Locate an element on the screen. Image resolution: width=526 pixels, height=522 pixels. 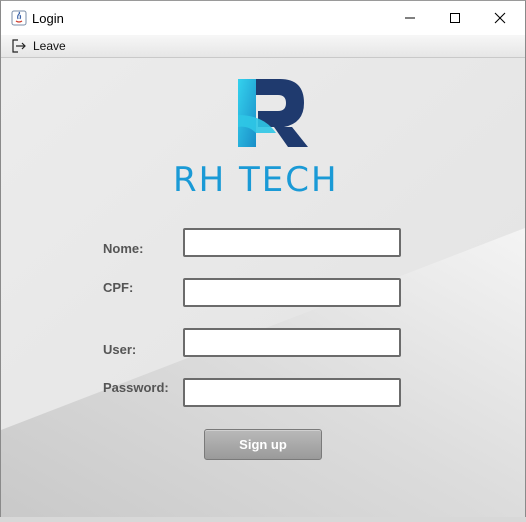
logo-text: RH TECH is located at coordinates (256, 180).